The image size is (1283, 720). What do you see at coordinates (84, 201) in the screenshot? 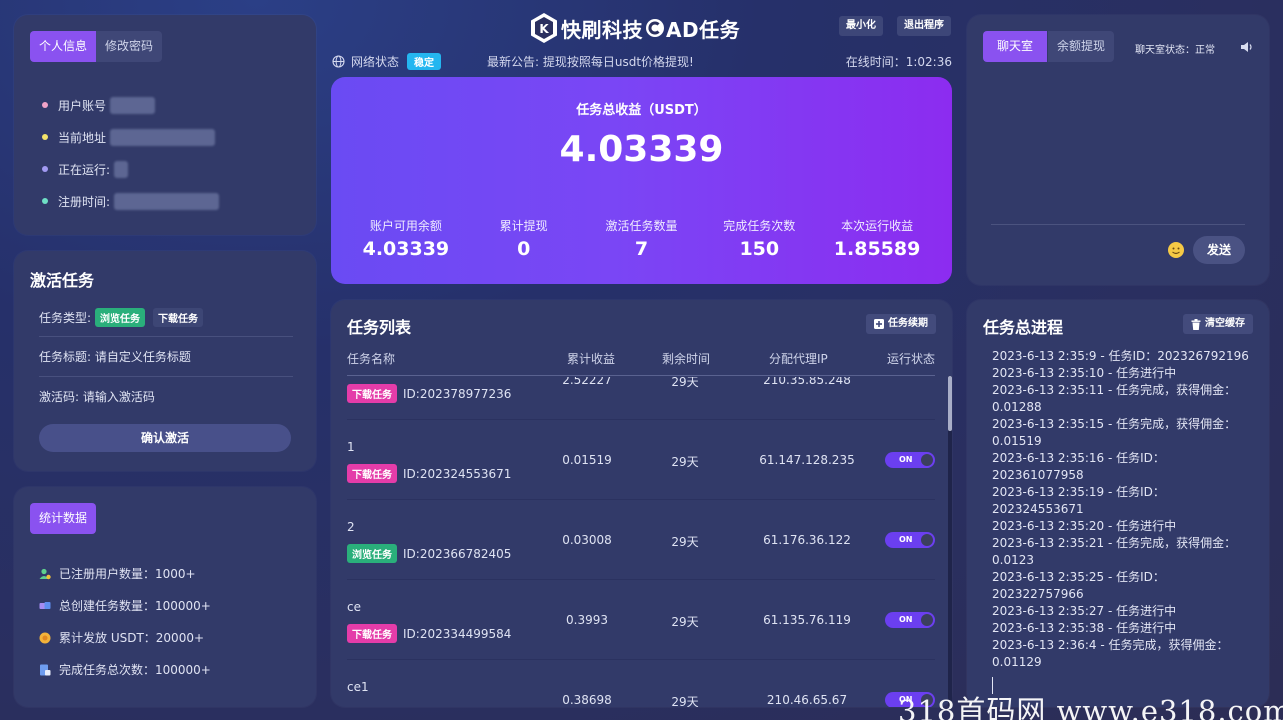
I see `info-label: 注册时间:` at bounding box center [84, 201].